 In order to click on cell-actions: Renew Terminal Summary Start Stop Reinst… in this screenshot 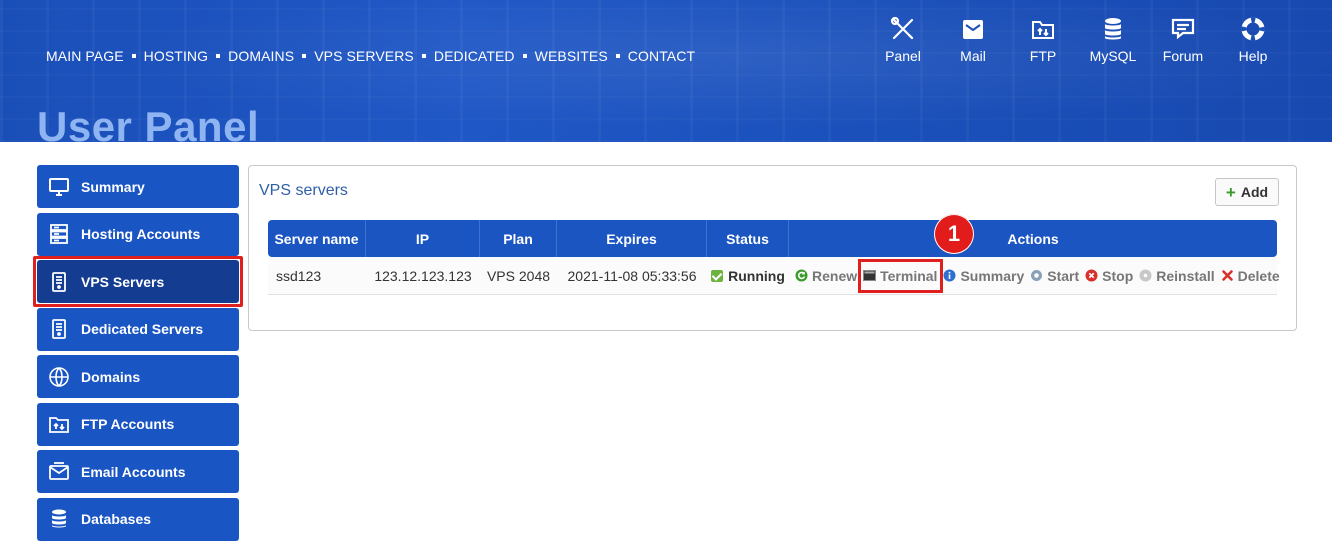, I will do `click(1034, 275)`.